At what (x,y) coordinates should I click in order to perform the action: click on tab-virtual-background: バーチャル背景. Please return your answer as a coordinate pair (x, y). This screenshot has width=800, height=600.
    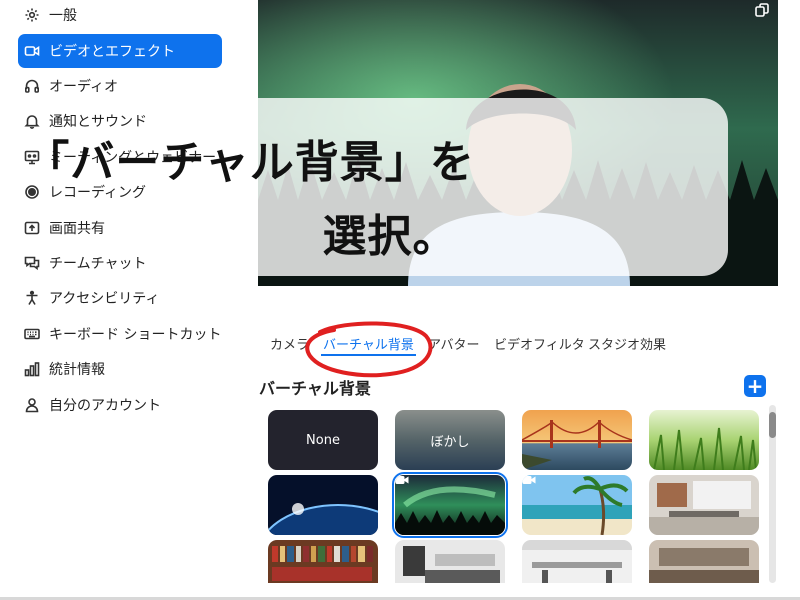
    Looking at the image, I should click on (368, 343).